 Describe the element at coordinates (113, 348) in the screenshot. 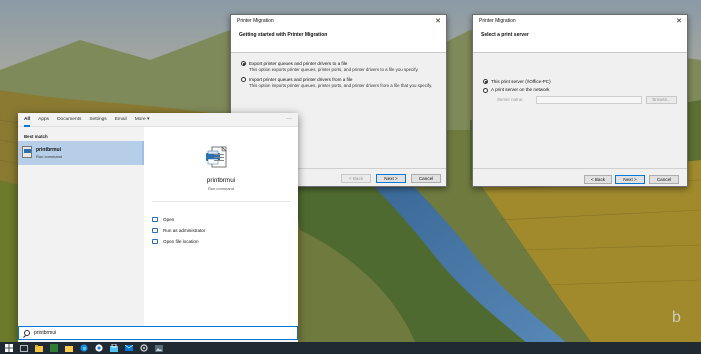

I see `store-icon` at that location.